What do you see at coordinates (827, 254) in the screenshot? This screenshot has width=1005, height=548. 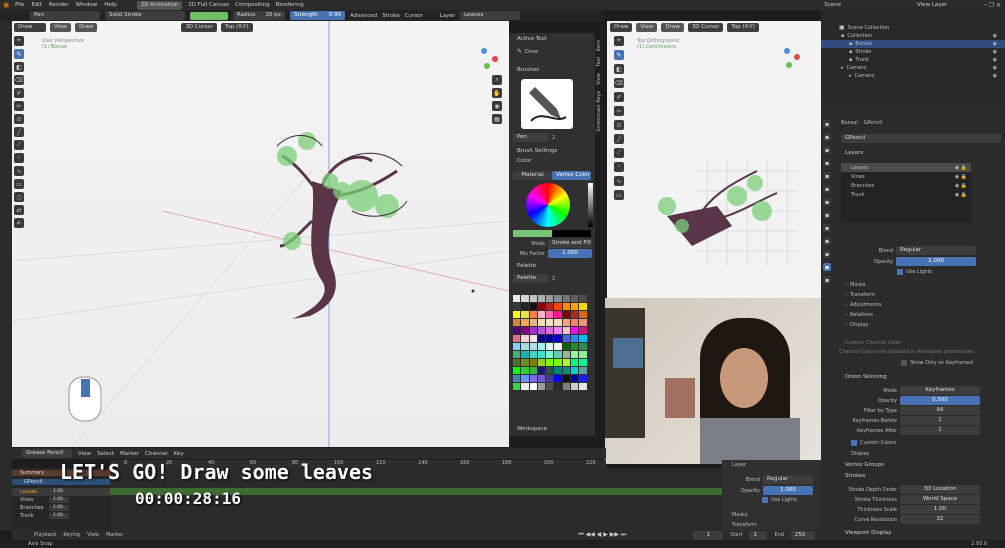 I see `constraints-icon: ▪` at bounding box center [827, 254].